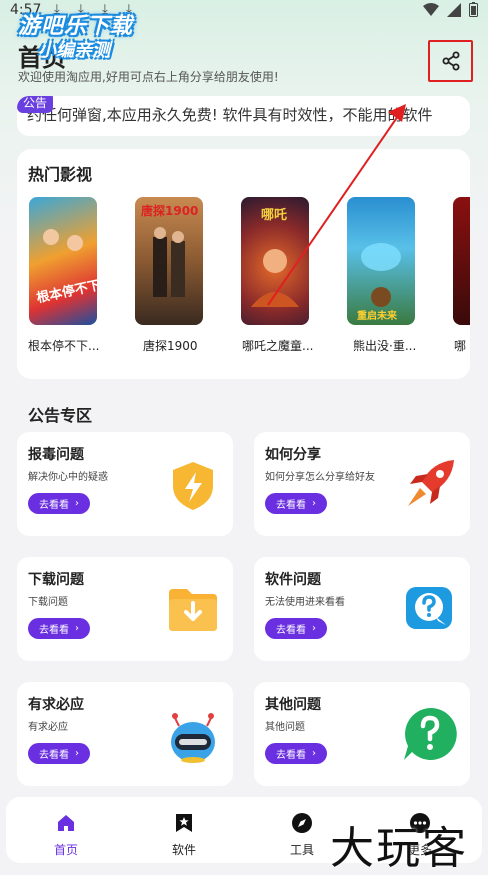  I want to click on robot-icon, so click(193, 738).